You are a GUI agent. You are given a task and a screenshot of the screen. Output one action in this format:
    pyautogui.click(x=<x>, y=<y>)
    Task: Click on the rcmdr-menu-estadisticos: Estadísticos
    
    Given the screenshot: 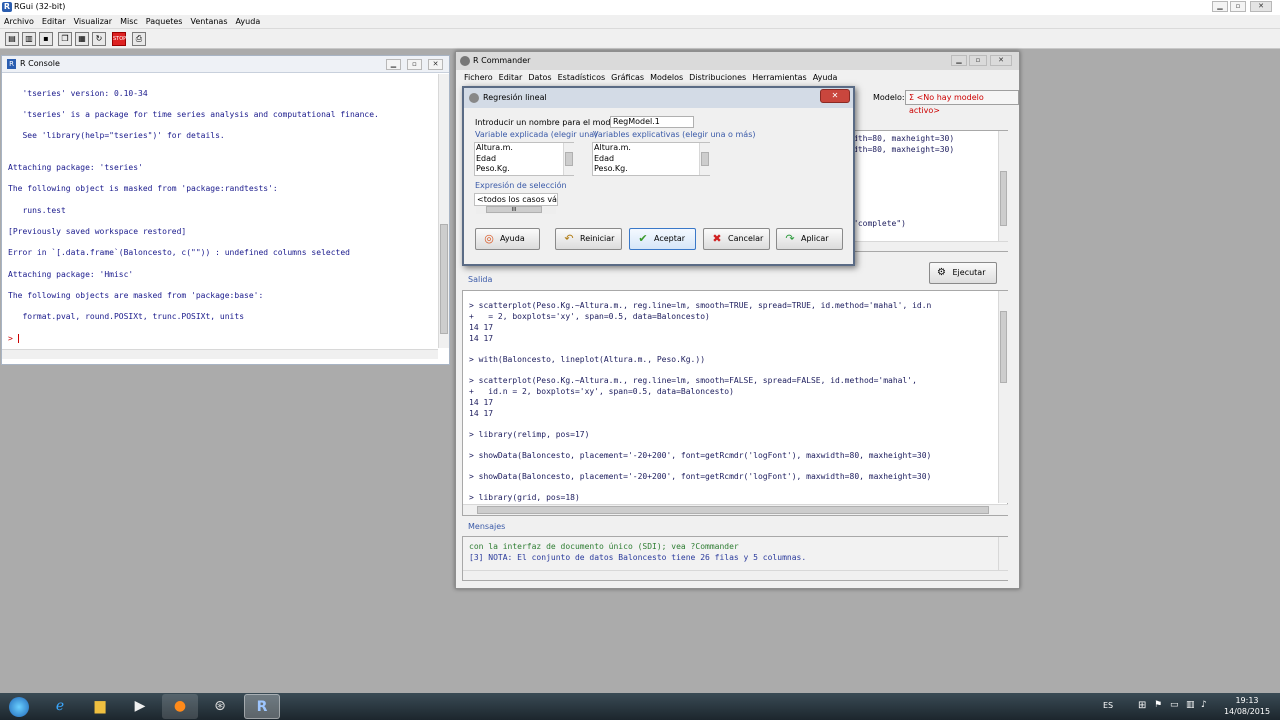 What is the action you would take?
    pyautogui.click(x=582, y=77)
    